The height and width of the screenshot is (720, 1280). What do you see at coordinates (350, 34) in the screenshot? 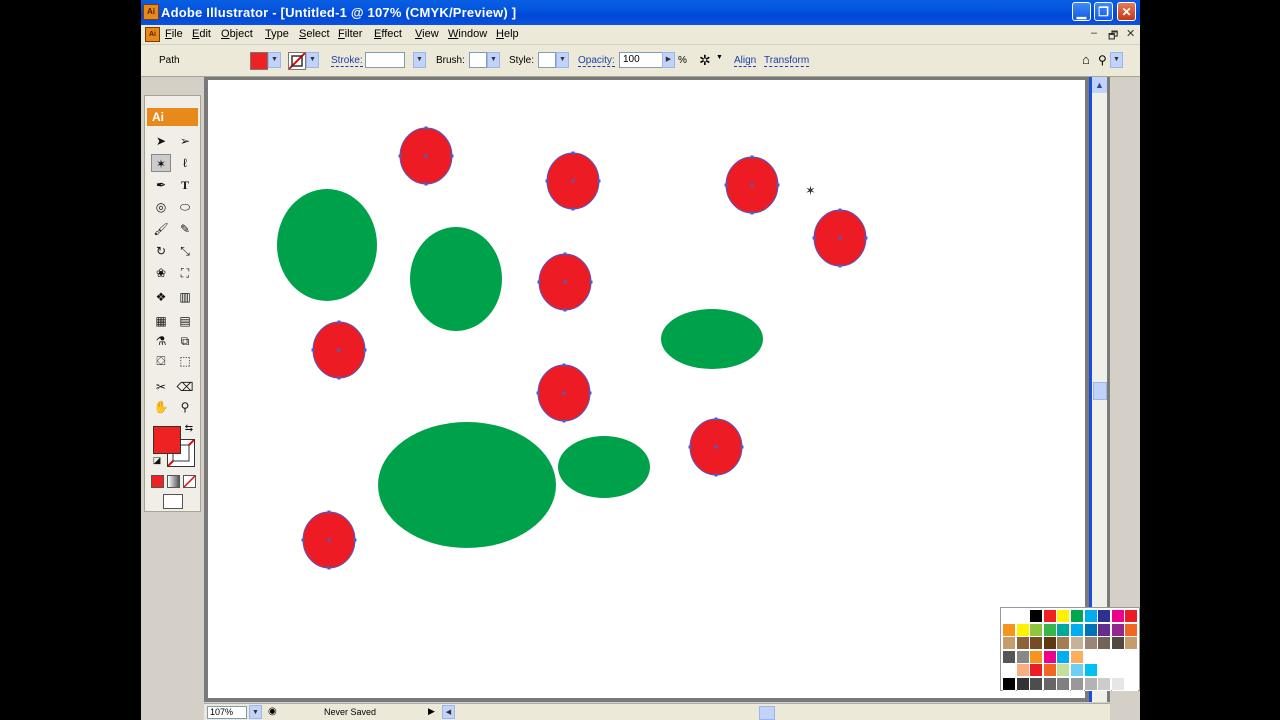
I see `menu-filter: Filter` at bounding box center [350, 34].